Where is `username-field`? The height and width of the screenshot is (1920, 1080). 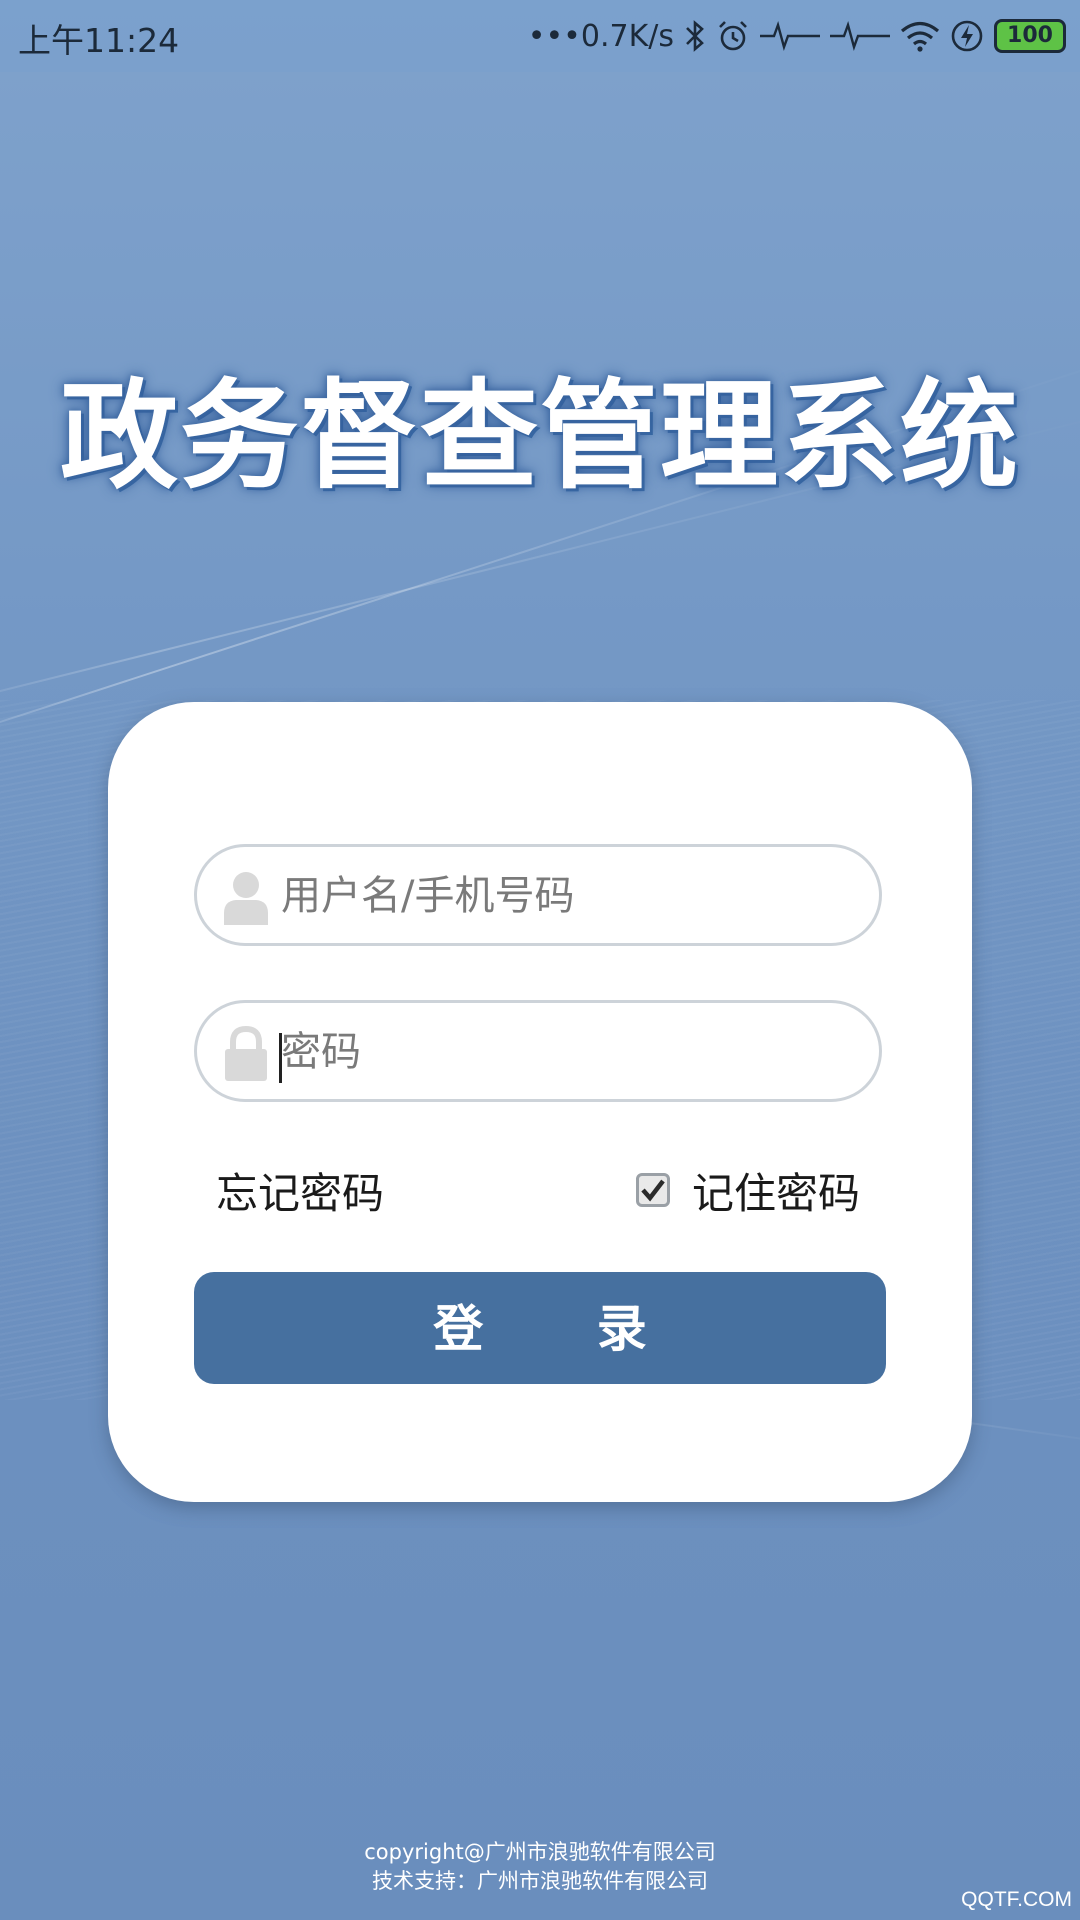
username-field is located at coordinates (538, 895).